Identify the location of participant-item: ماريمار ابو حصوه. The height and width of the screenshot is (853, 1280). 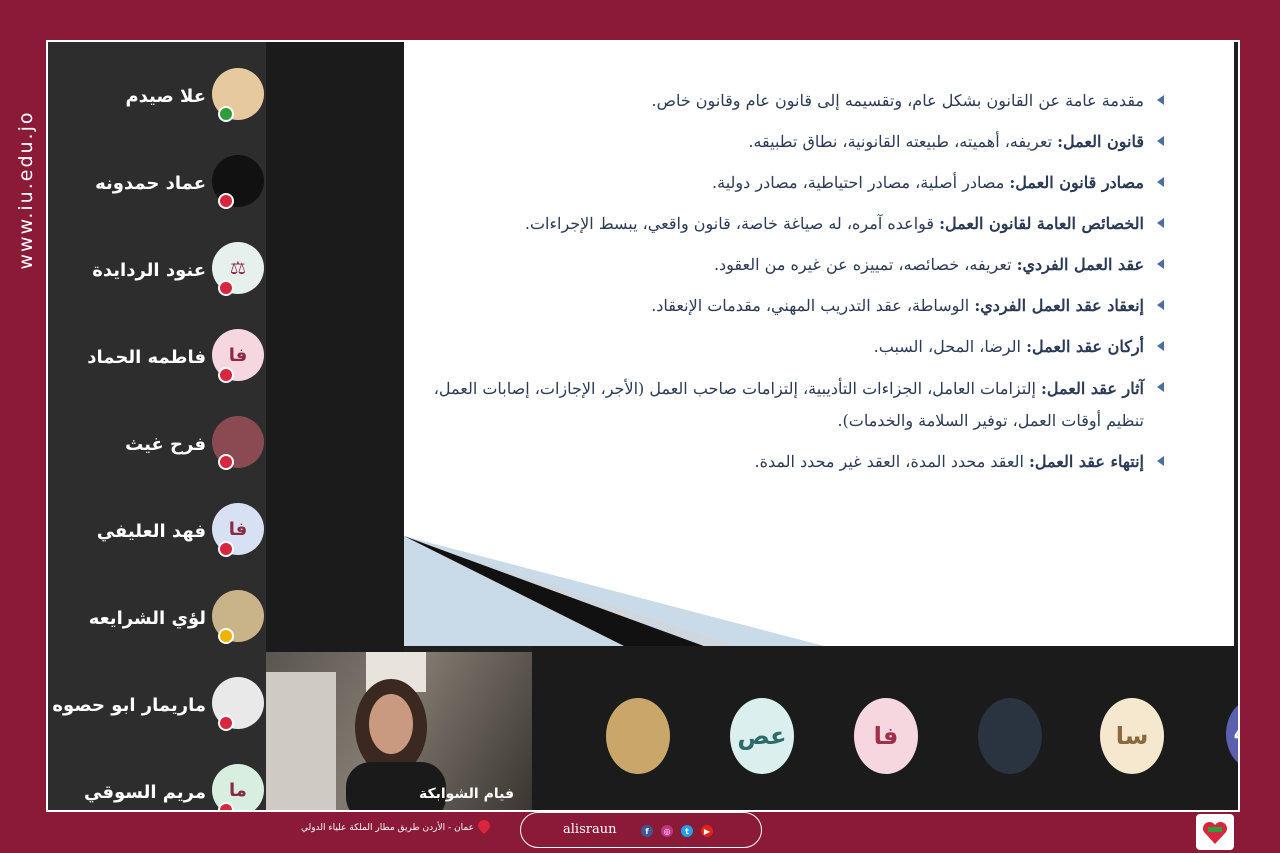
(157, 707).